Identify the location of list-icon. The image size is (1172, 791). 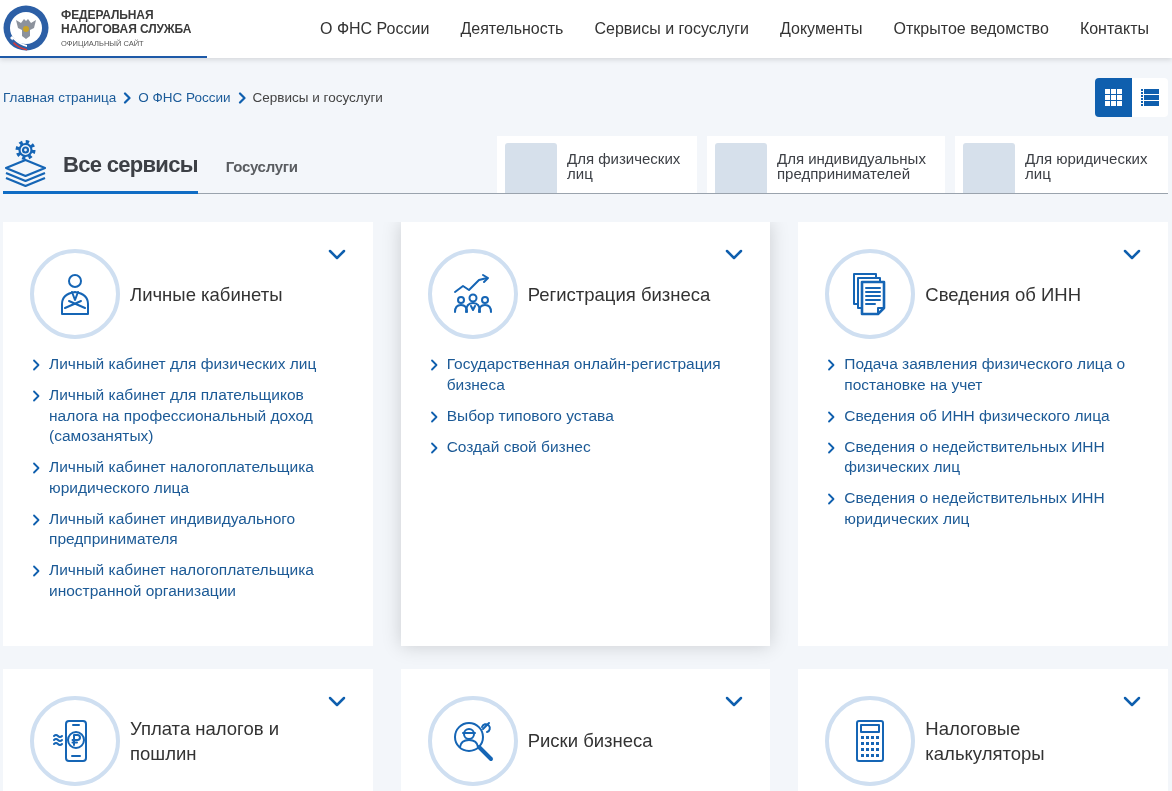
(1149, 97).